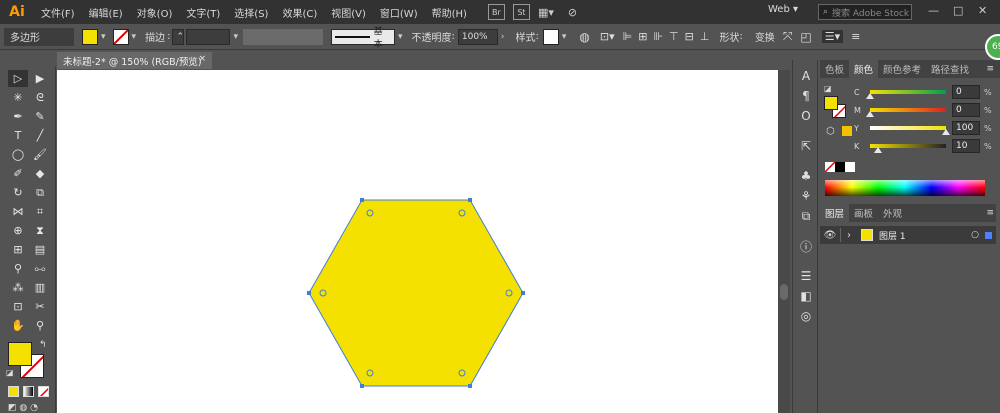 This screenshot has width=1000, height=413. What do you see at coordinates (18, 211) in the screenshot?
I see `width-tool-icon: ⋈` at bounding box center [18, 211].